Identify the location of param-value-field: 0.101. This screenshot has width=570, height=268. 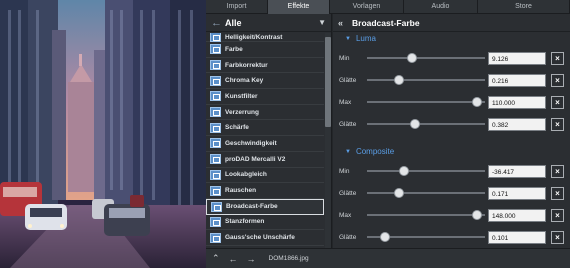
(517, 237).